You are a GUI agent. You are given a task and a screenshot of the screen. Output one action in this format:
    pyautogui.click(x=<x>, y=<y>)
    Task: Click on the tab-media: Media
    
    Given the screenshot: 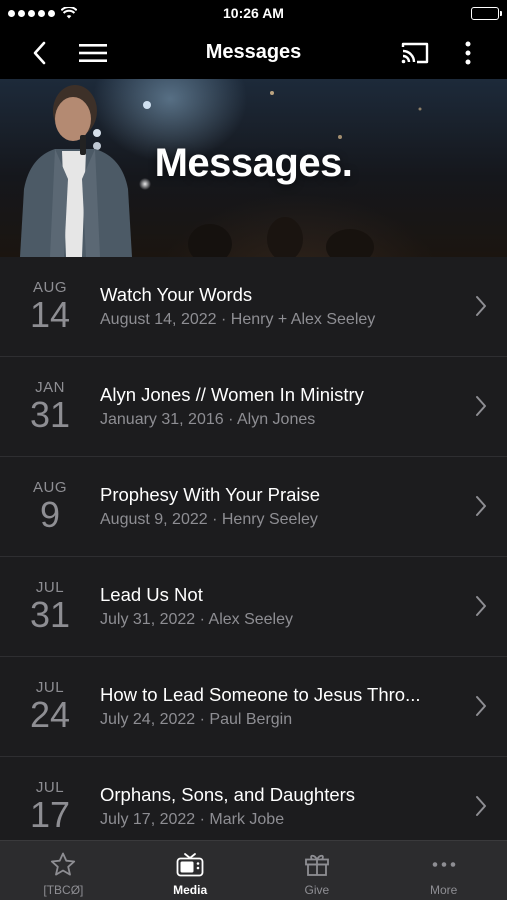 What is the action you would take?
    pyautogui.click(x=190, y=870)
    